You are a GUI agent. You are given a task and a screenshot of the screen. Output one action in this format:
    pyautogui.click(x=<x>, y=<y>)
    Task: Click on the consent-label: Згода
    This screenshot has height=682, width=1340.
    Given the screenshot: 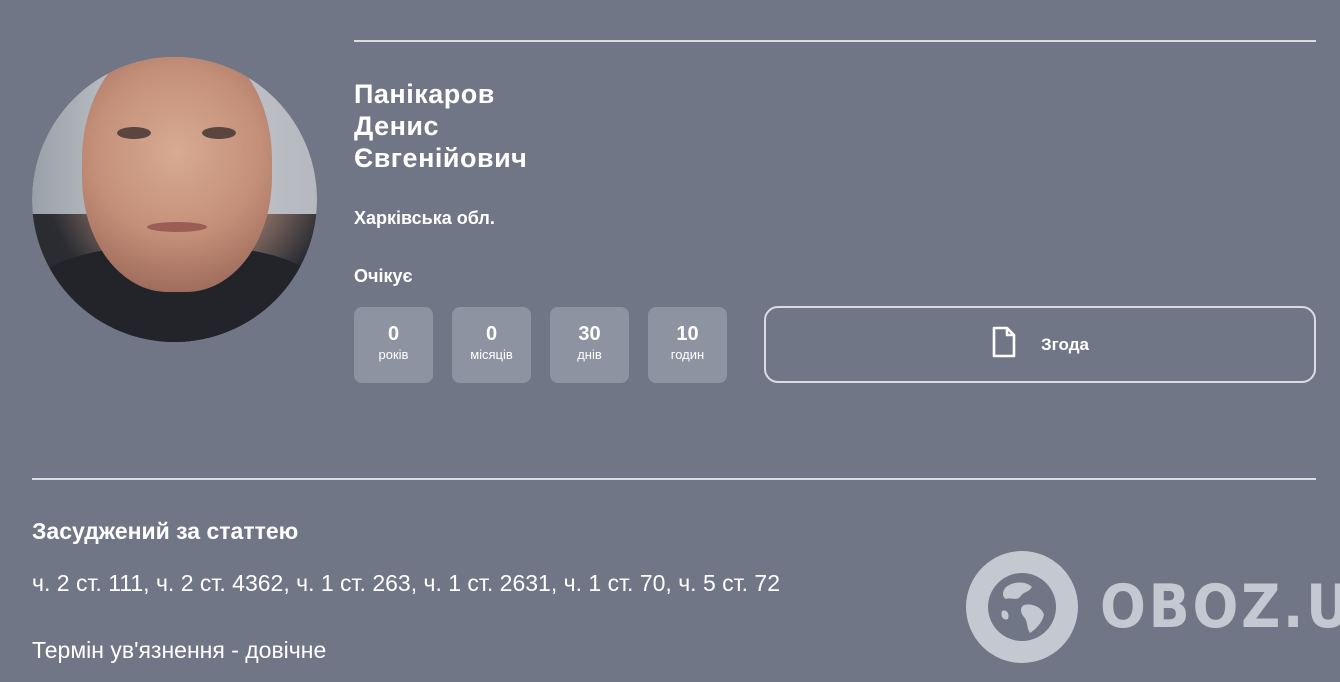 What is the action you would take?
    pyautogui.click(x=1065, y=344)
    